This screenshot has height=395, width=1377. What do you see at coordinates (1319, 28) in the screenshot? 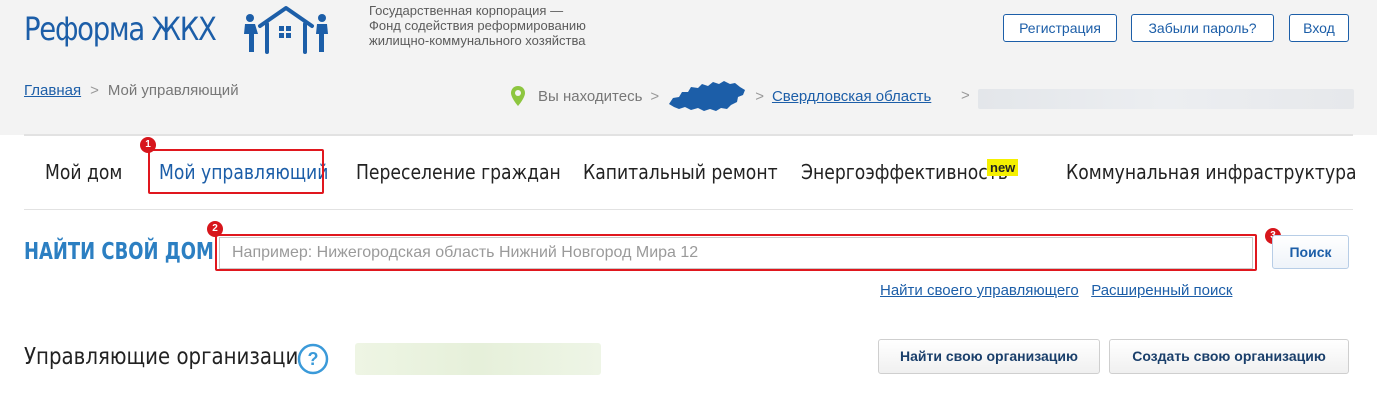
I see `login-button: Вход` at bounding box center [1319, 28].